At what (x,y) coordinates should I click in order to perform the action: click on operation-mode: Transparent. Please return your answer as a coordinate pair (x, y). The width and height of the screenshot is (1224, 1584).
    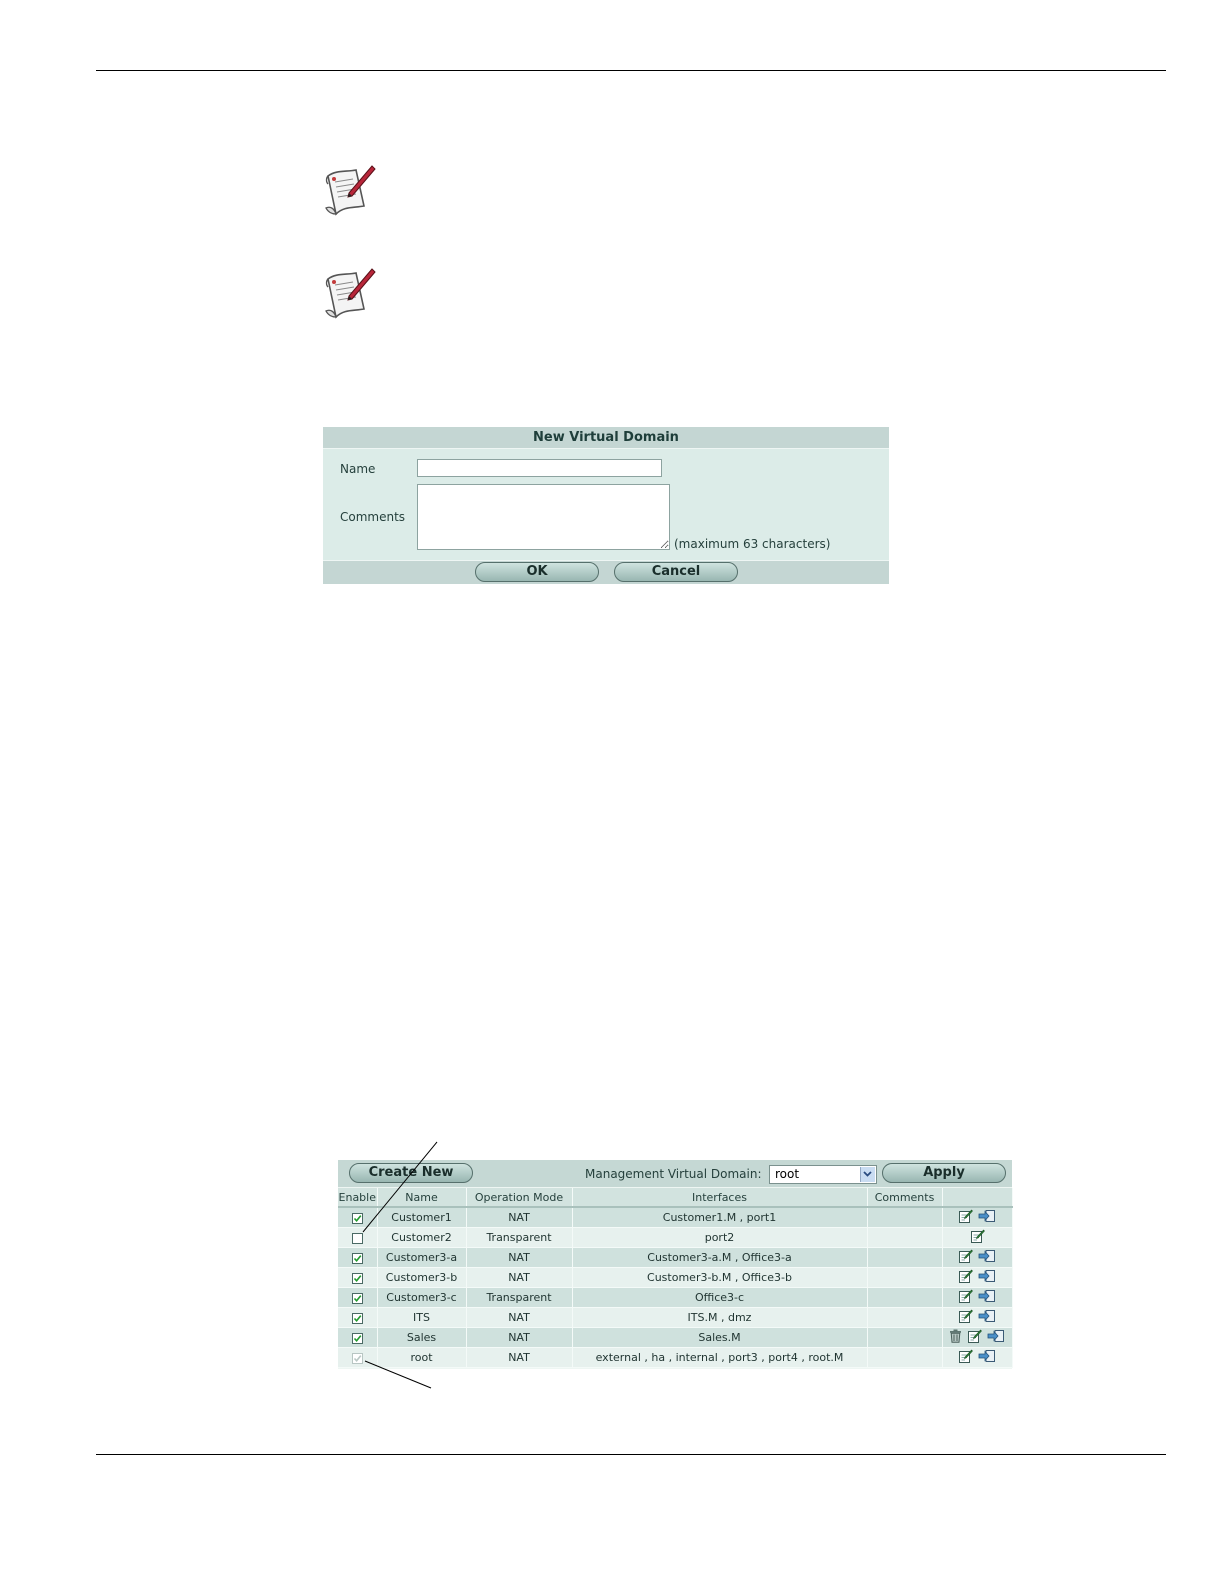
    Looking at the image, I should click on (519, 1297).